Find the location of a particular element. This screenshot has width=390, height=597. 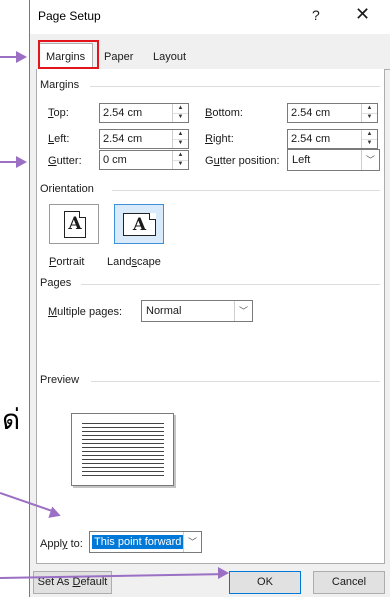

gutter-down-icon: ▼ is located at coordinates (180, 164).